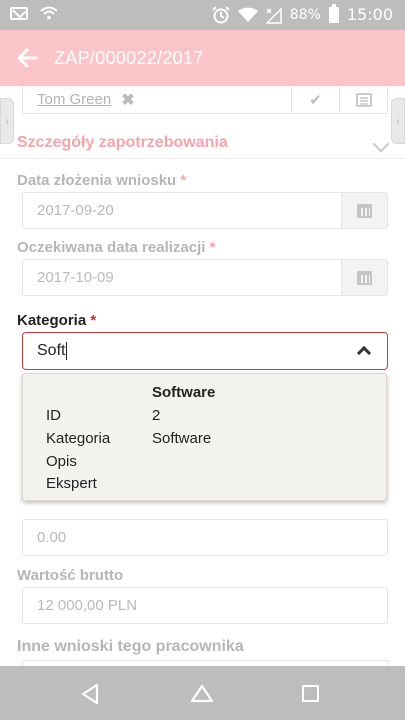 The width and height of the screenshot is (405, 720). I want to click on suggestion-row-label: ID, so click(53, 415).